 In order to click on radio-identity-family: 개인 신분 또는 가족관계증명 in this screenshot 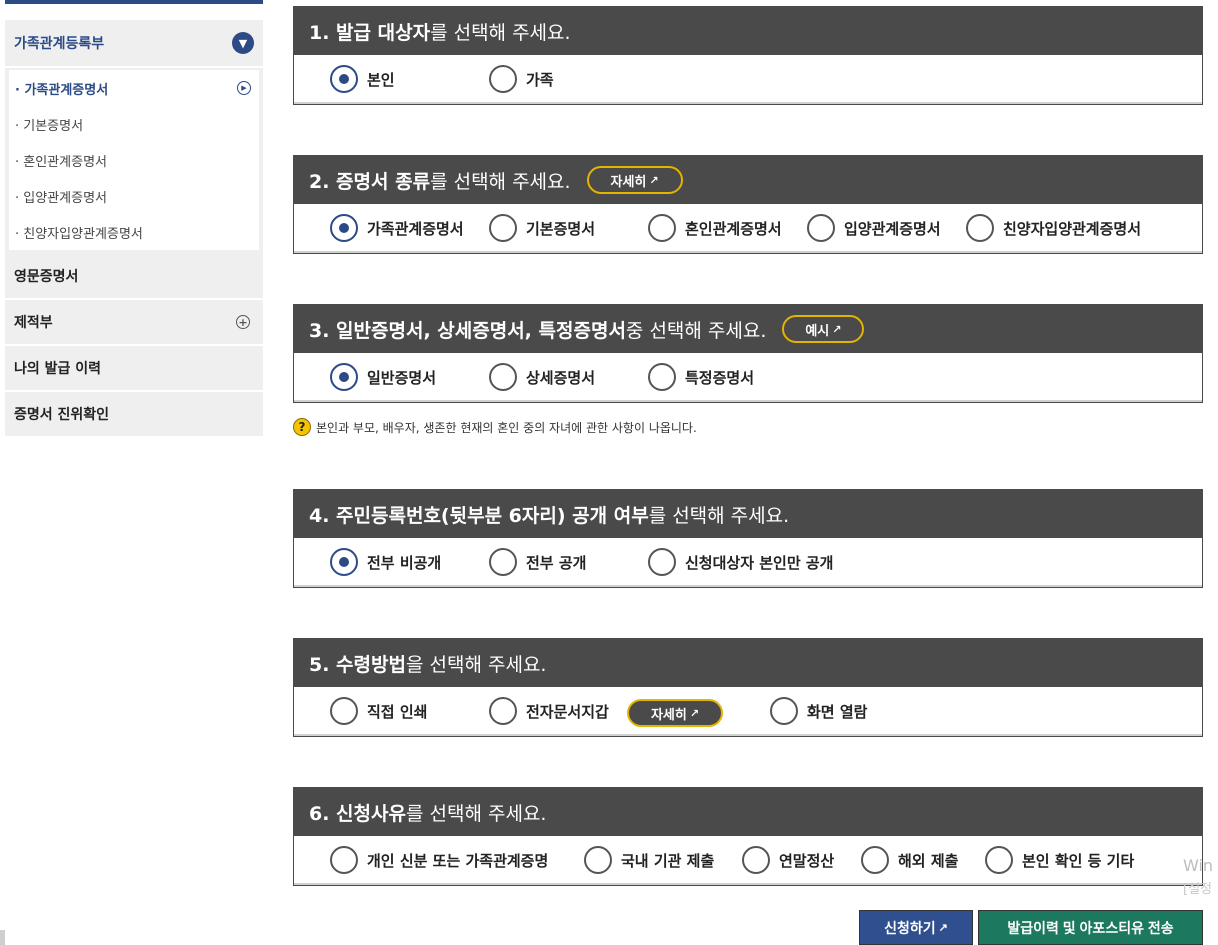, I will do `click(439, 860)`.